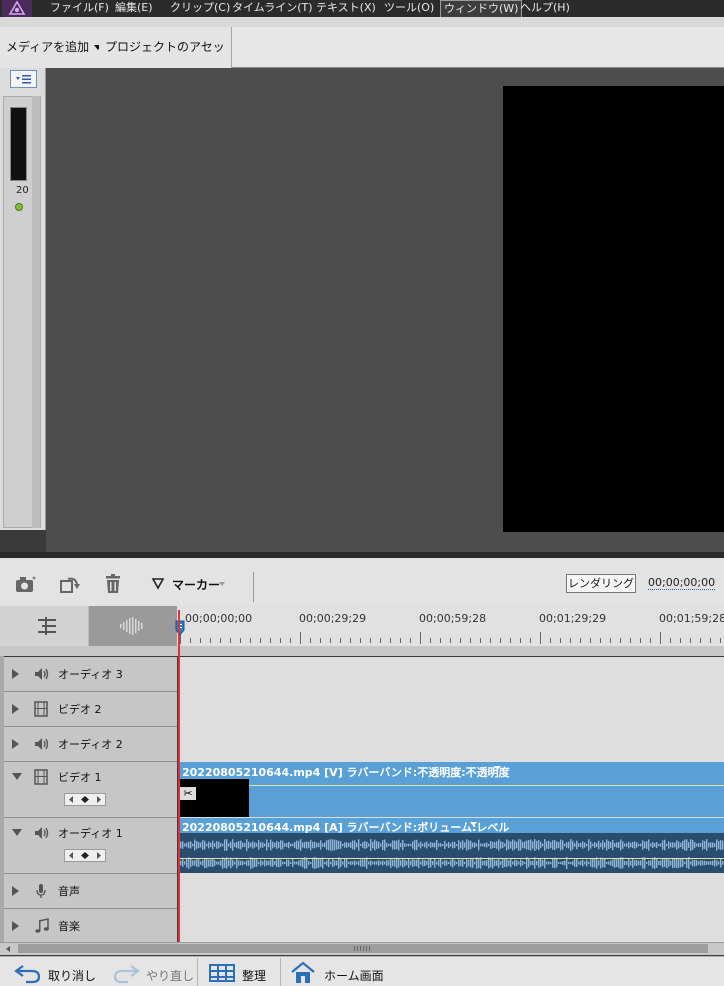 This screenshot has height=986, width=724. Describe the element at coordinates (79, 8) in the screenshot. I see `menu-file: ファイル(F)` at that location.